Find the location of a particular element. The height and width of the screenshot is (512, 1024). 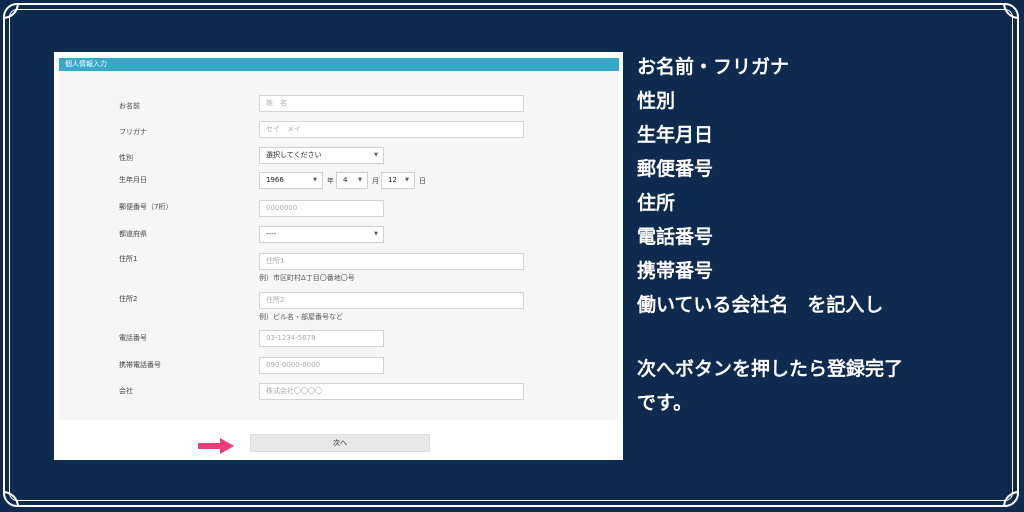

prefecture-select: ---- ▼ is located at coordinates (321, 234).